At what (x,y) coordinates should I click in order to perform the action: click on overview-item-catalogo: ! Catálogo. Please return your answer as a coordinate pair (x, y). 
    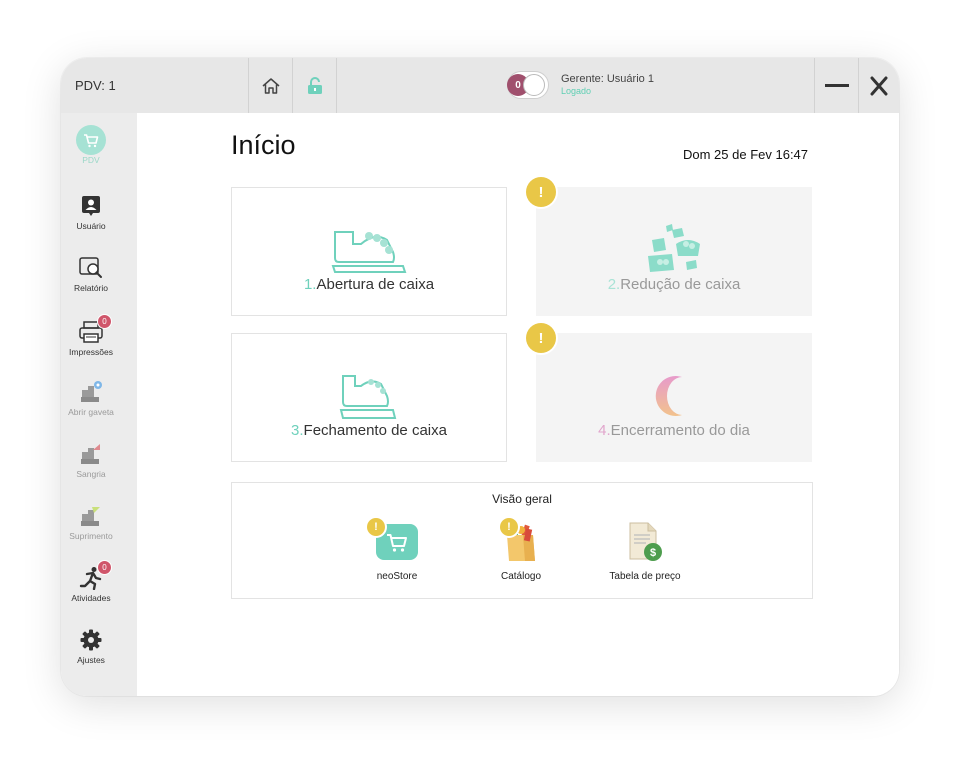
    Looking at the image, I should click on (521, 550).